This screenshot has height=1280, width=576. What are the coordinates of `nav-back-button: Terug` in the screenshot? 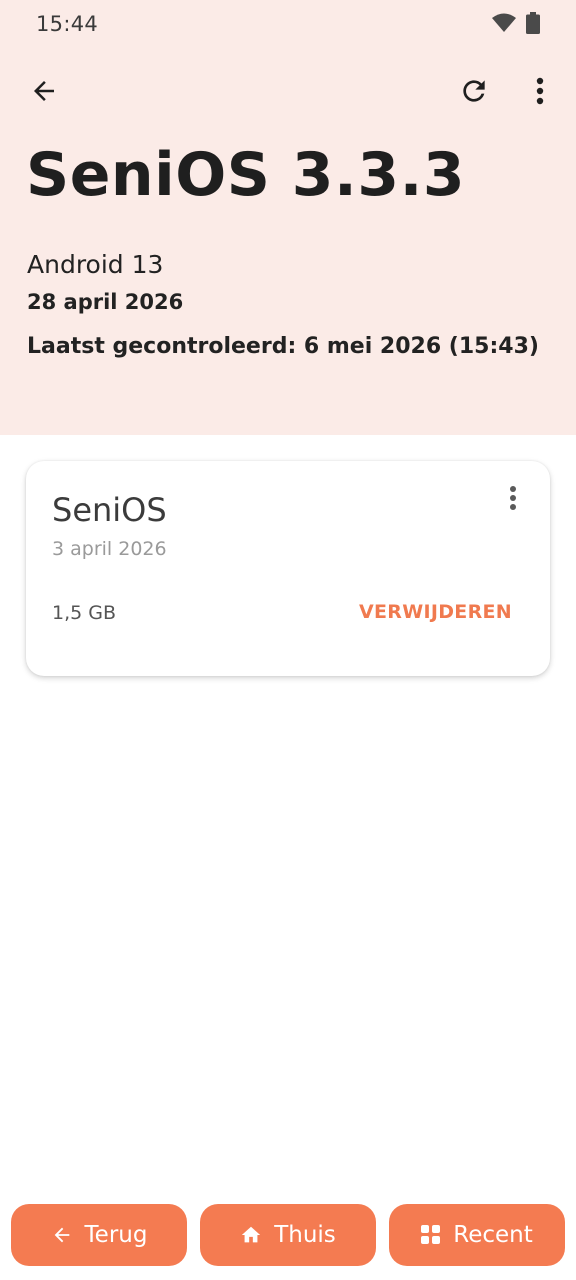 It's located at (99, 1235).